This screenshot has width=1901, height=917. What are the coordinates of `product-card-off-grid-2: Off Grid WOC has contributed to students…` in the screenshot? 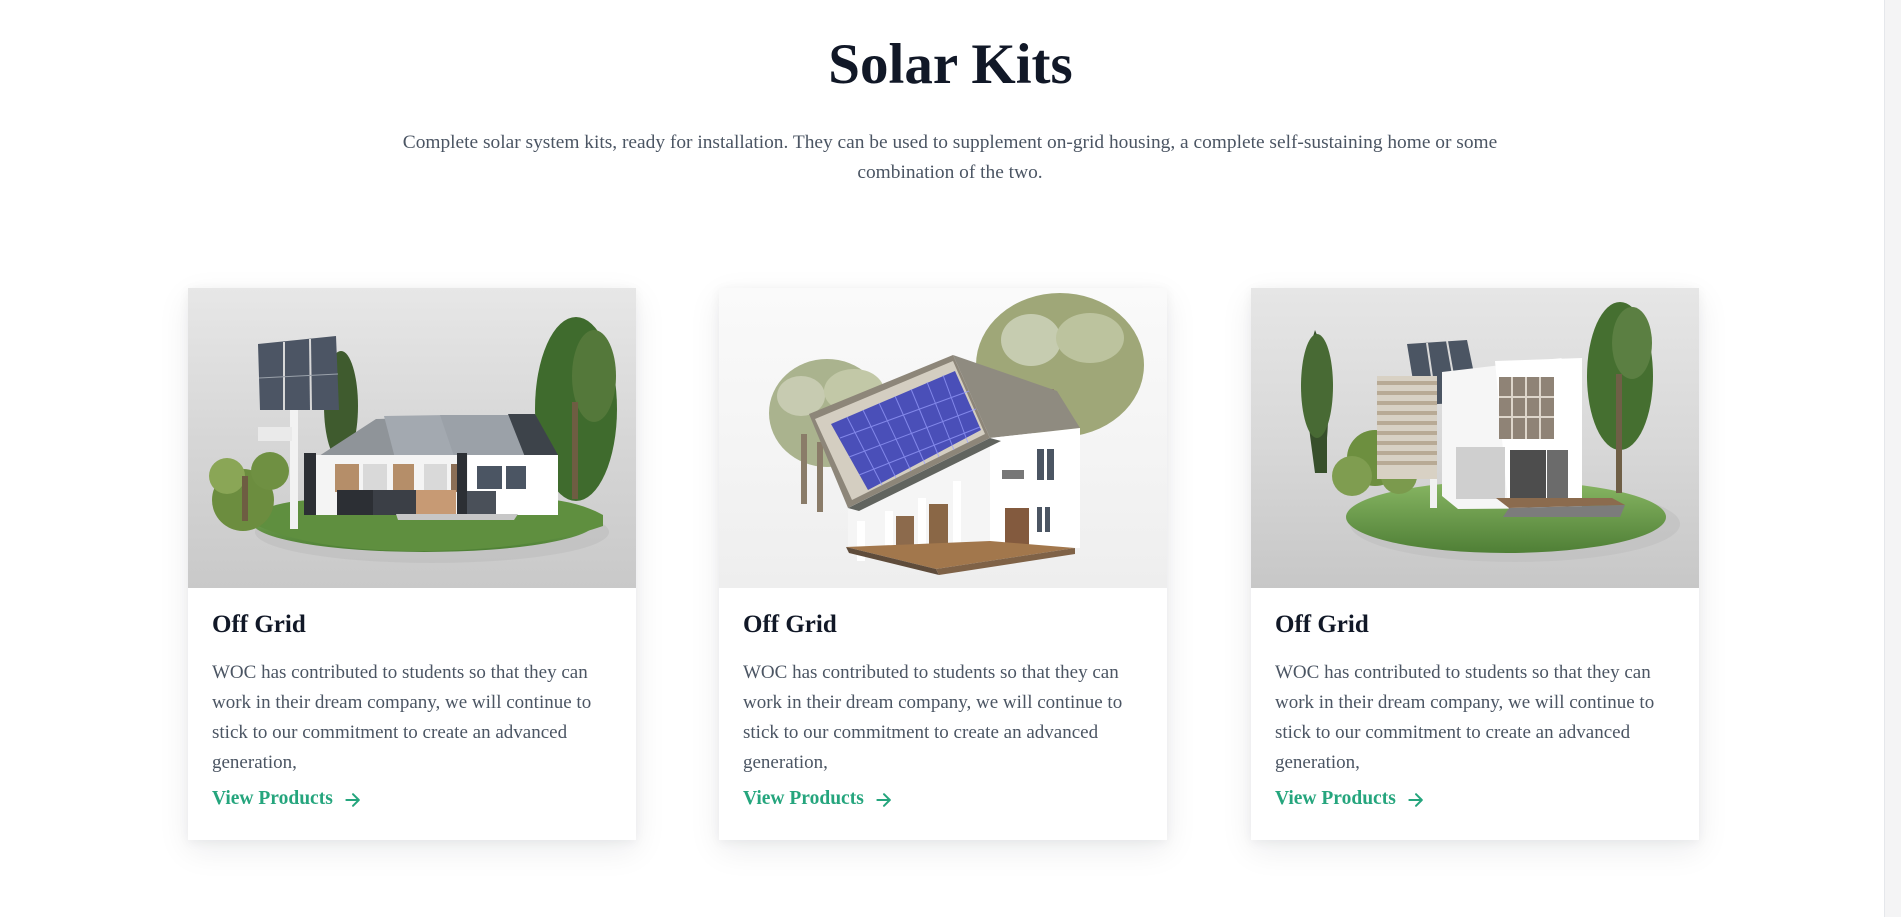 It's located at (943, 564).